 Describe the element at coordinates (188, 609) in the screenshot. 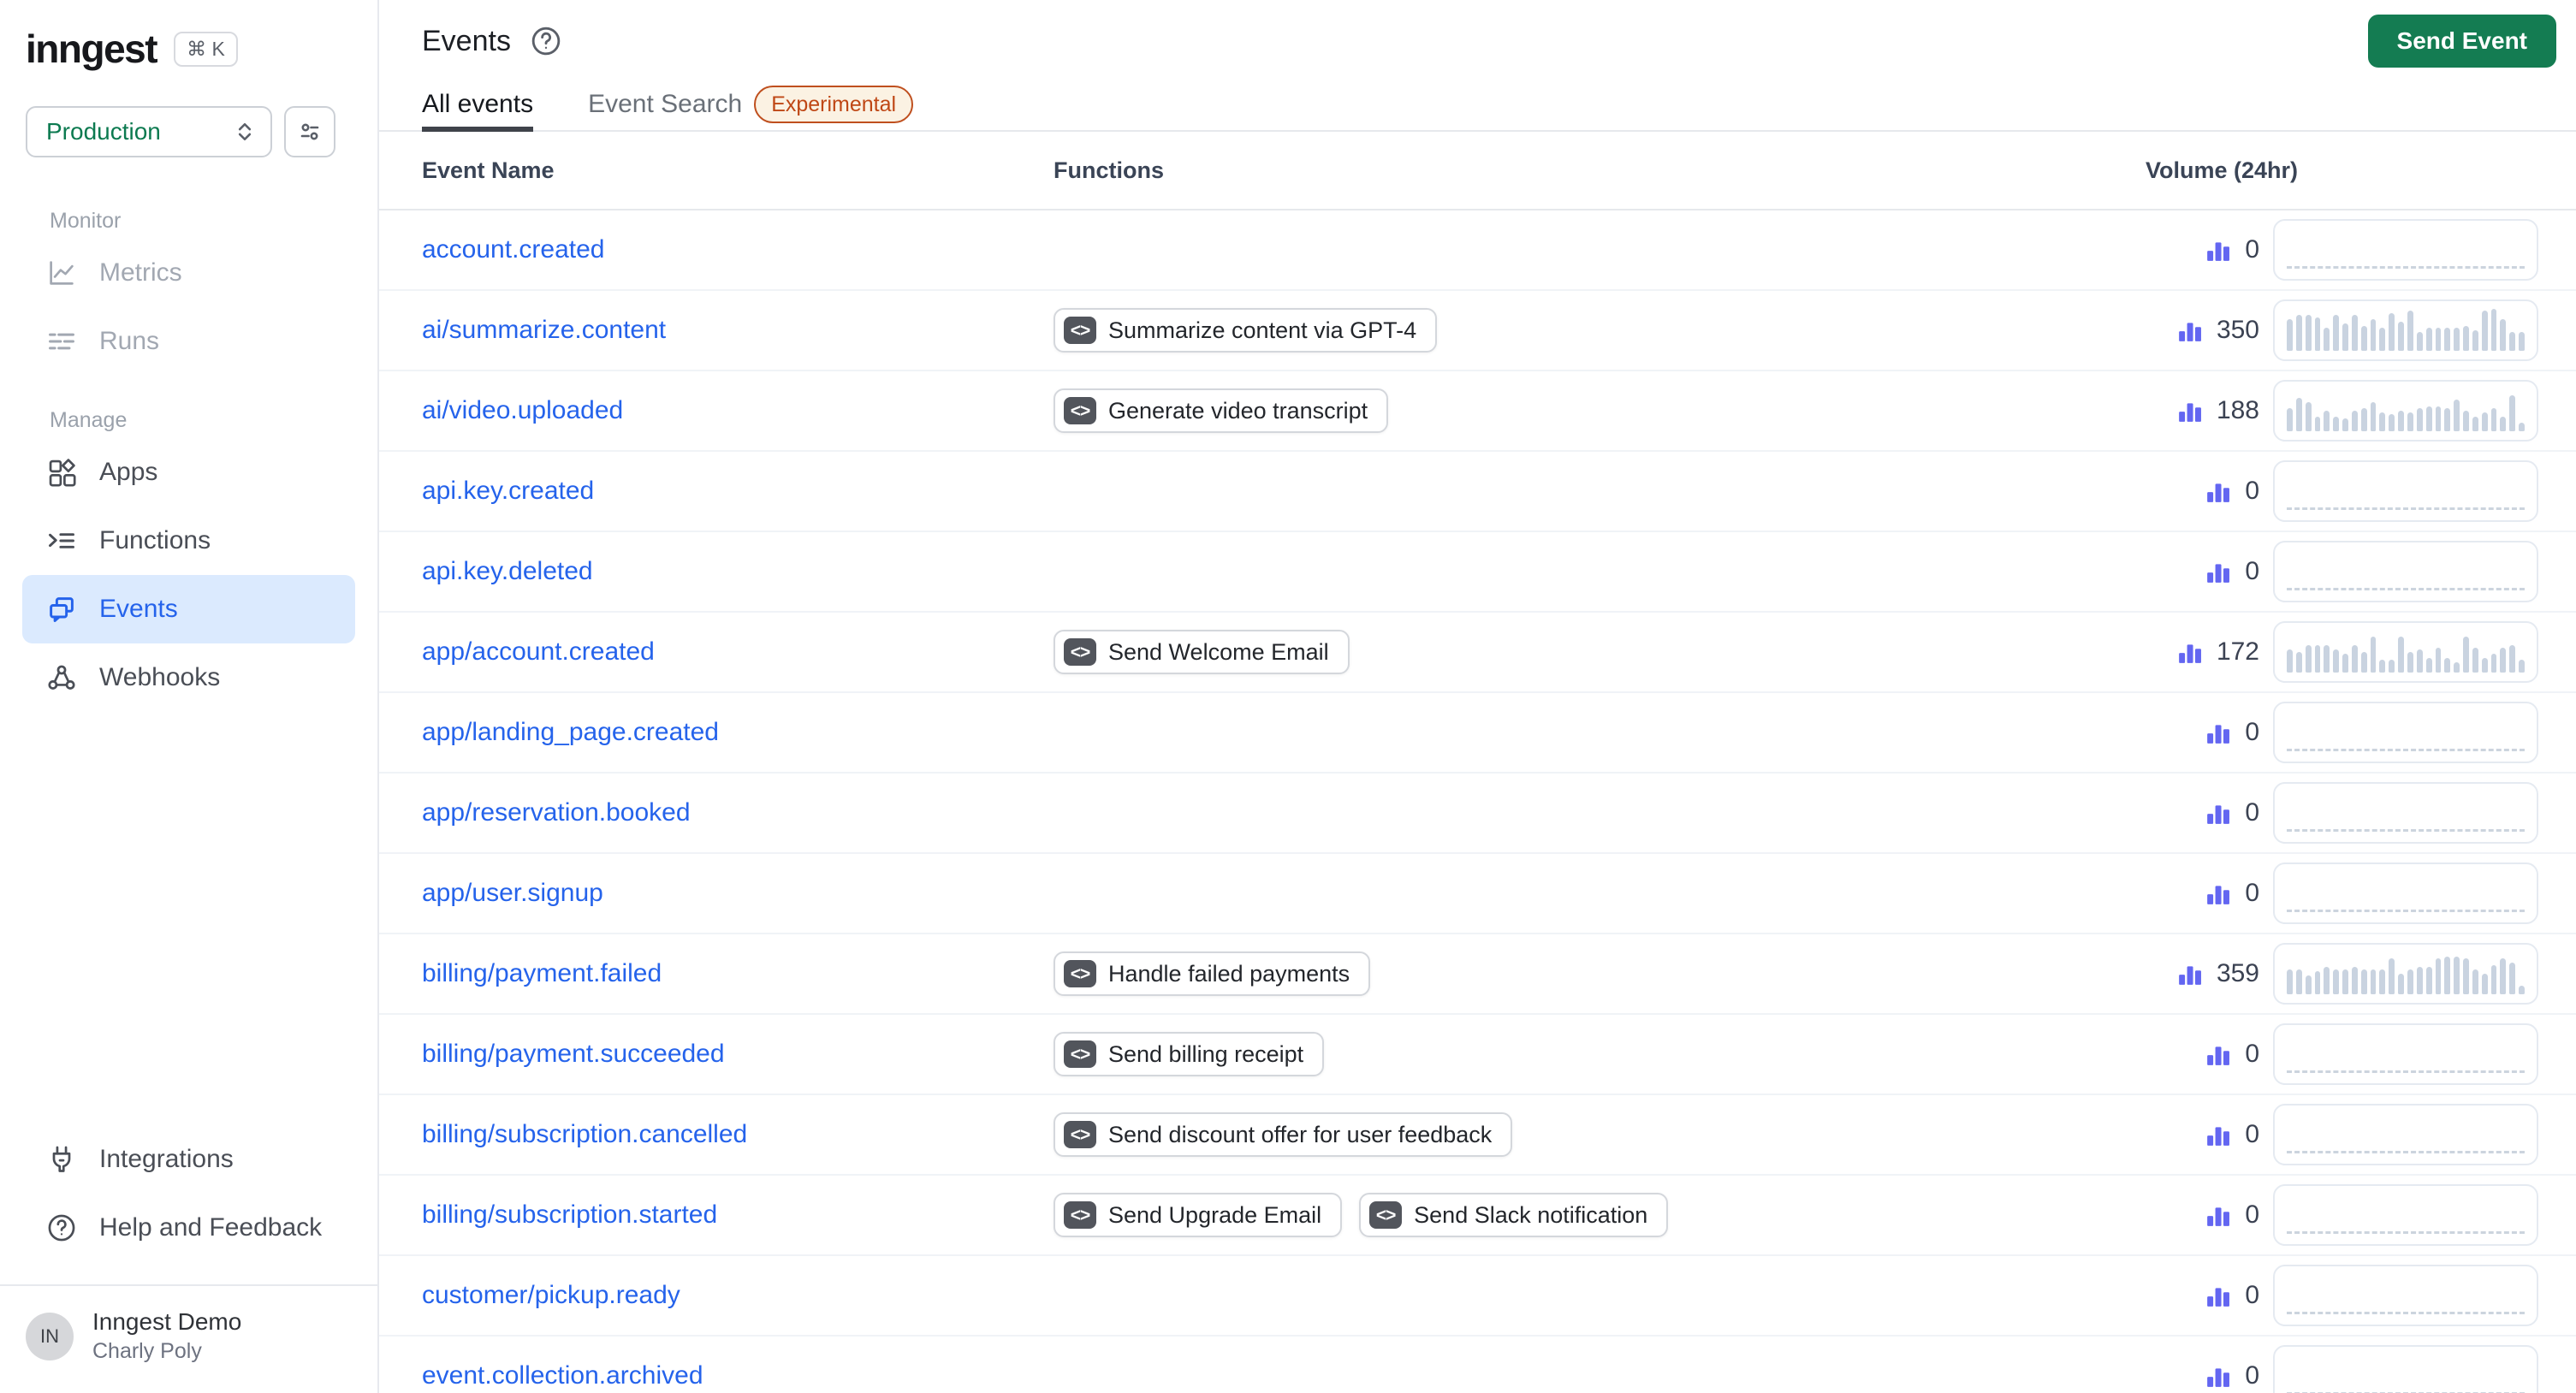

I see `sidebar-item-events: Events` at that location.